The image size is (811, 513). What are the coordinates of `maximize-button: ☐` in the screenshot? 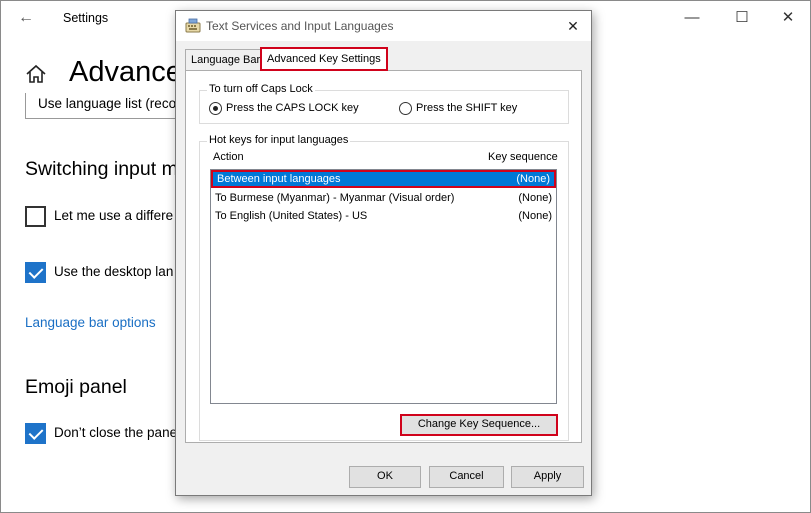 It's located at (742, 18).